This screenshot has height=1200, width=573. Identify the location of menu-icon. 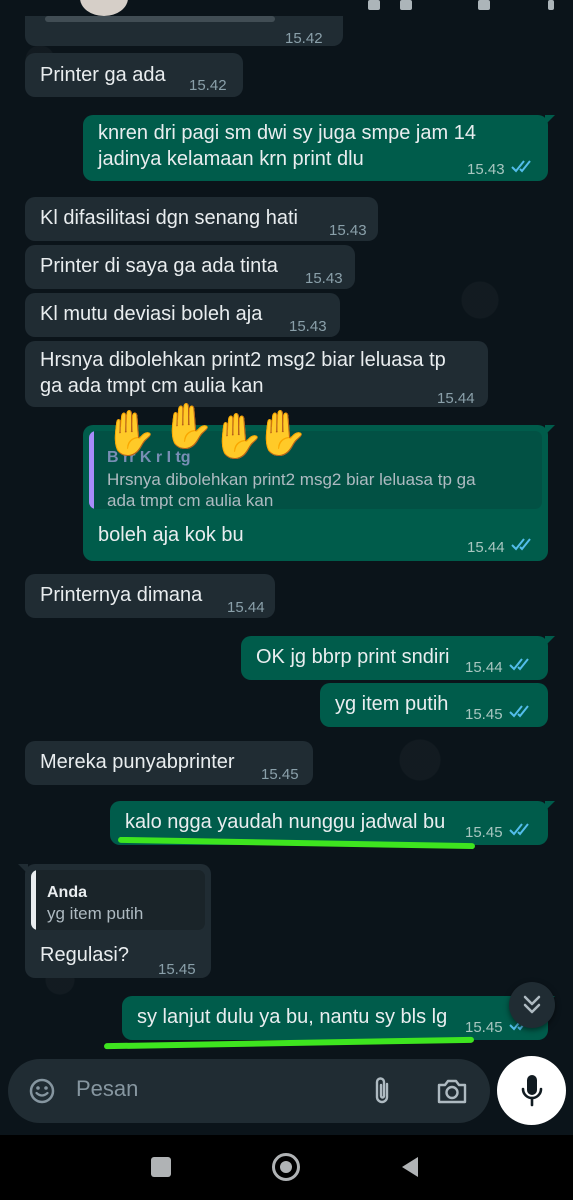
(551, 5).